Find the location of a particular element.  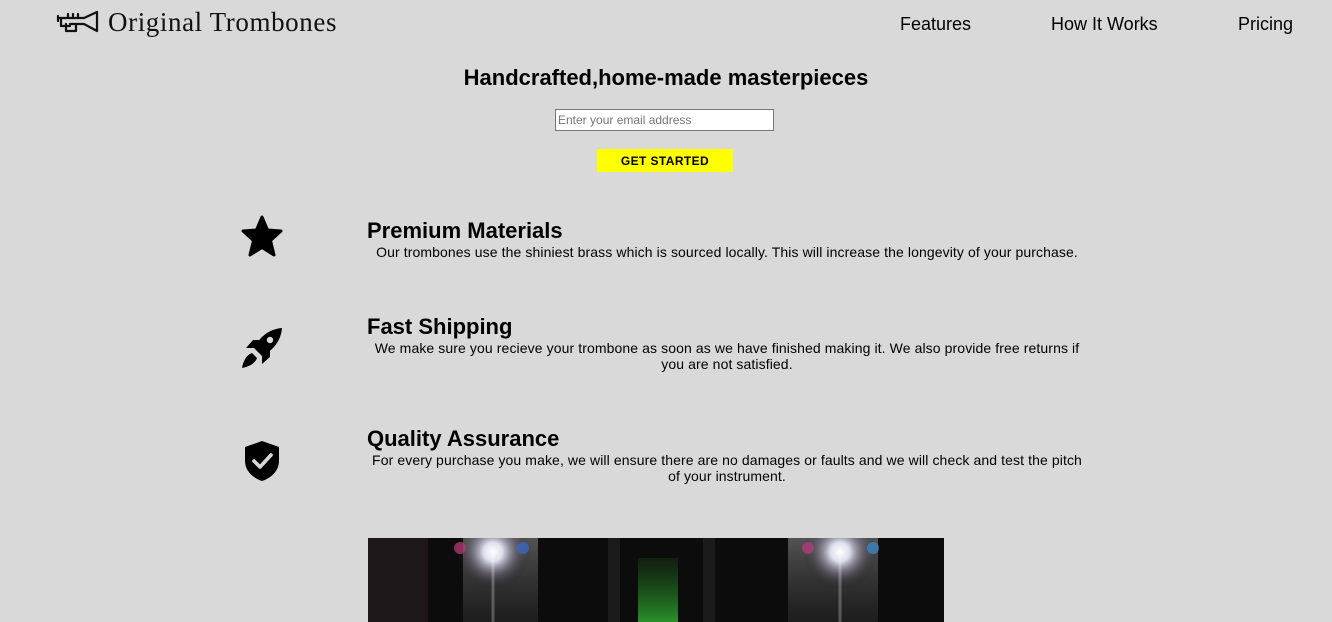

video-frame is located at coordinates (656, 580).